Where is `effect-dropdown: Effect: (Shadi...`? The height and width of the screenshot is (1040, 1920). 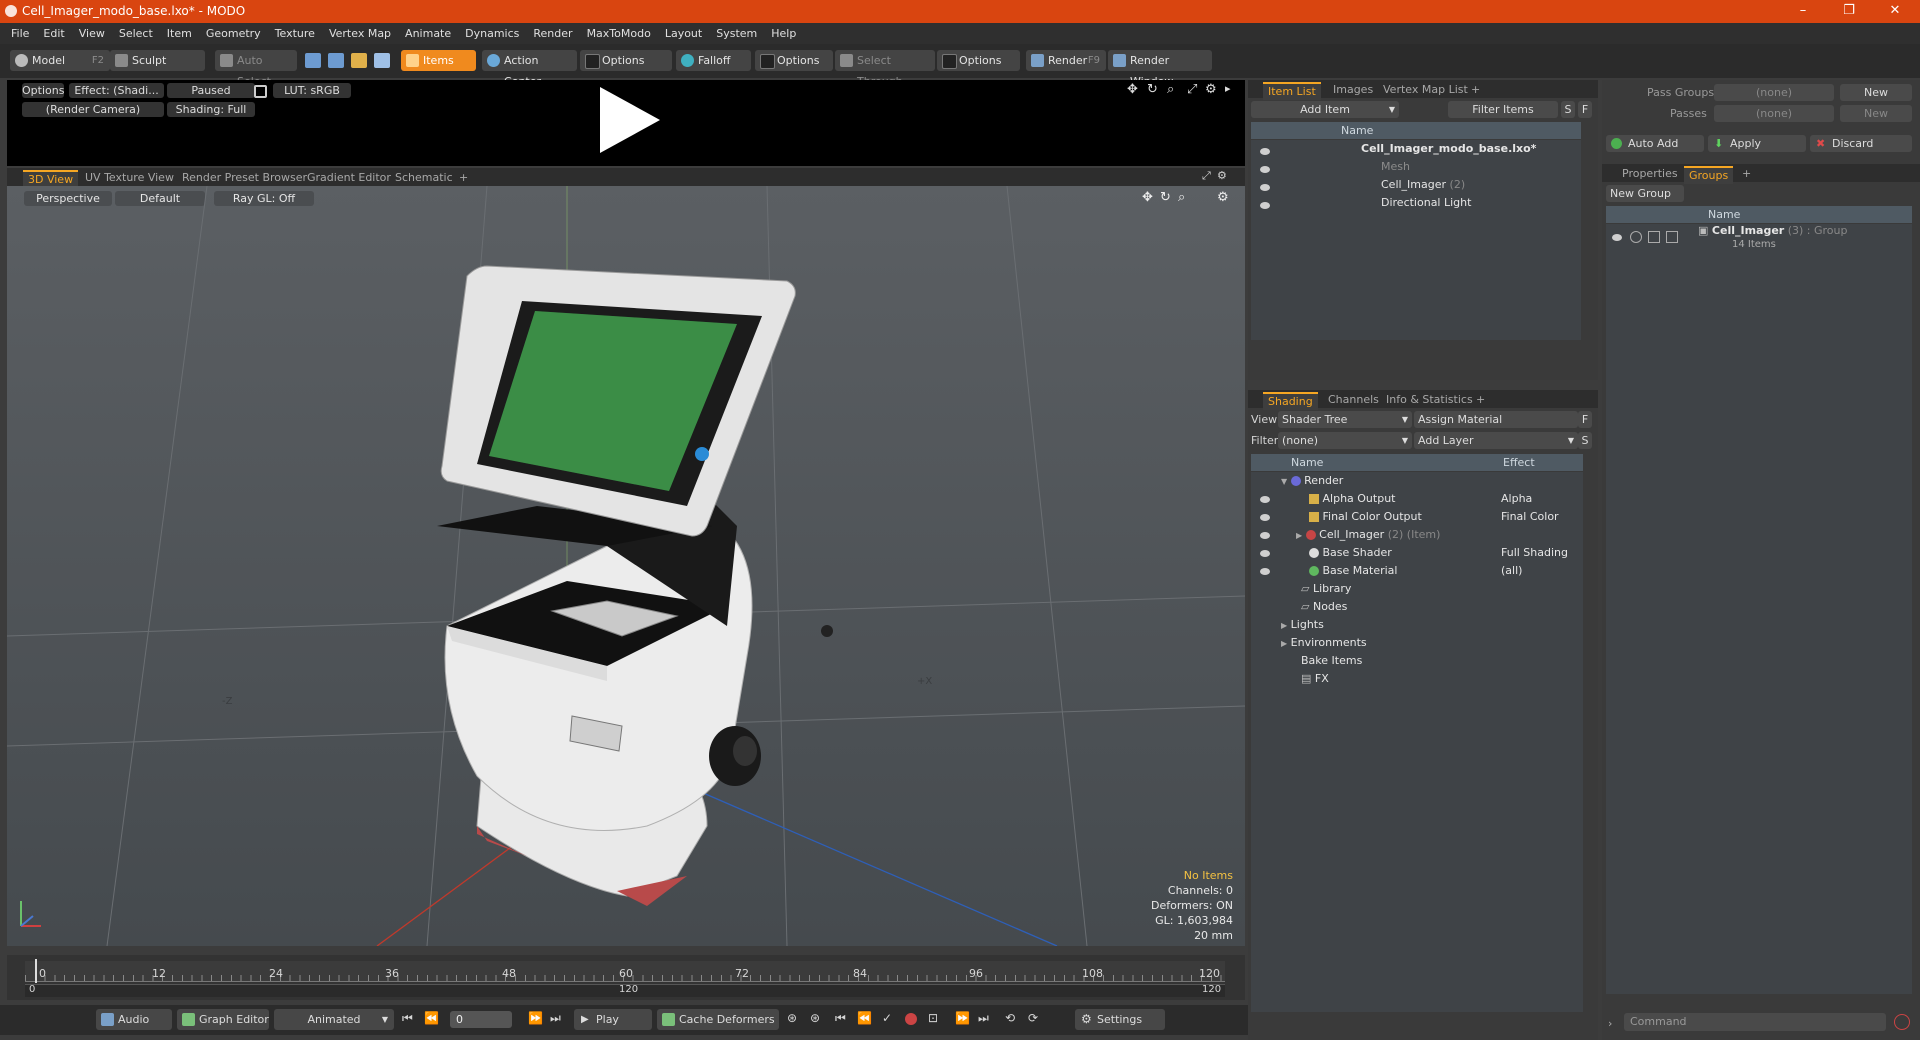 effect-dropdown: Effect: (Shadi... is located at coordinates (116, 90).